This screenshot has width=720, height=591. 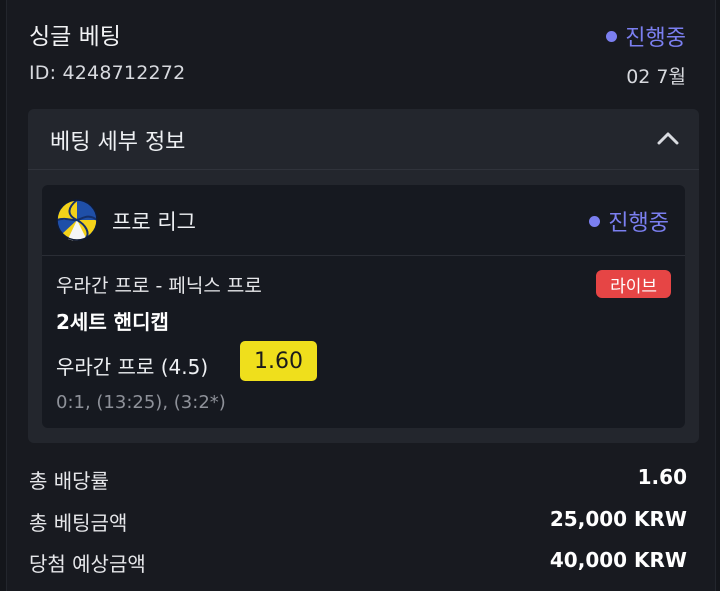 I want to click on total-stake-label: 총 베팅금액, so click(x=78, y=523).